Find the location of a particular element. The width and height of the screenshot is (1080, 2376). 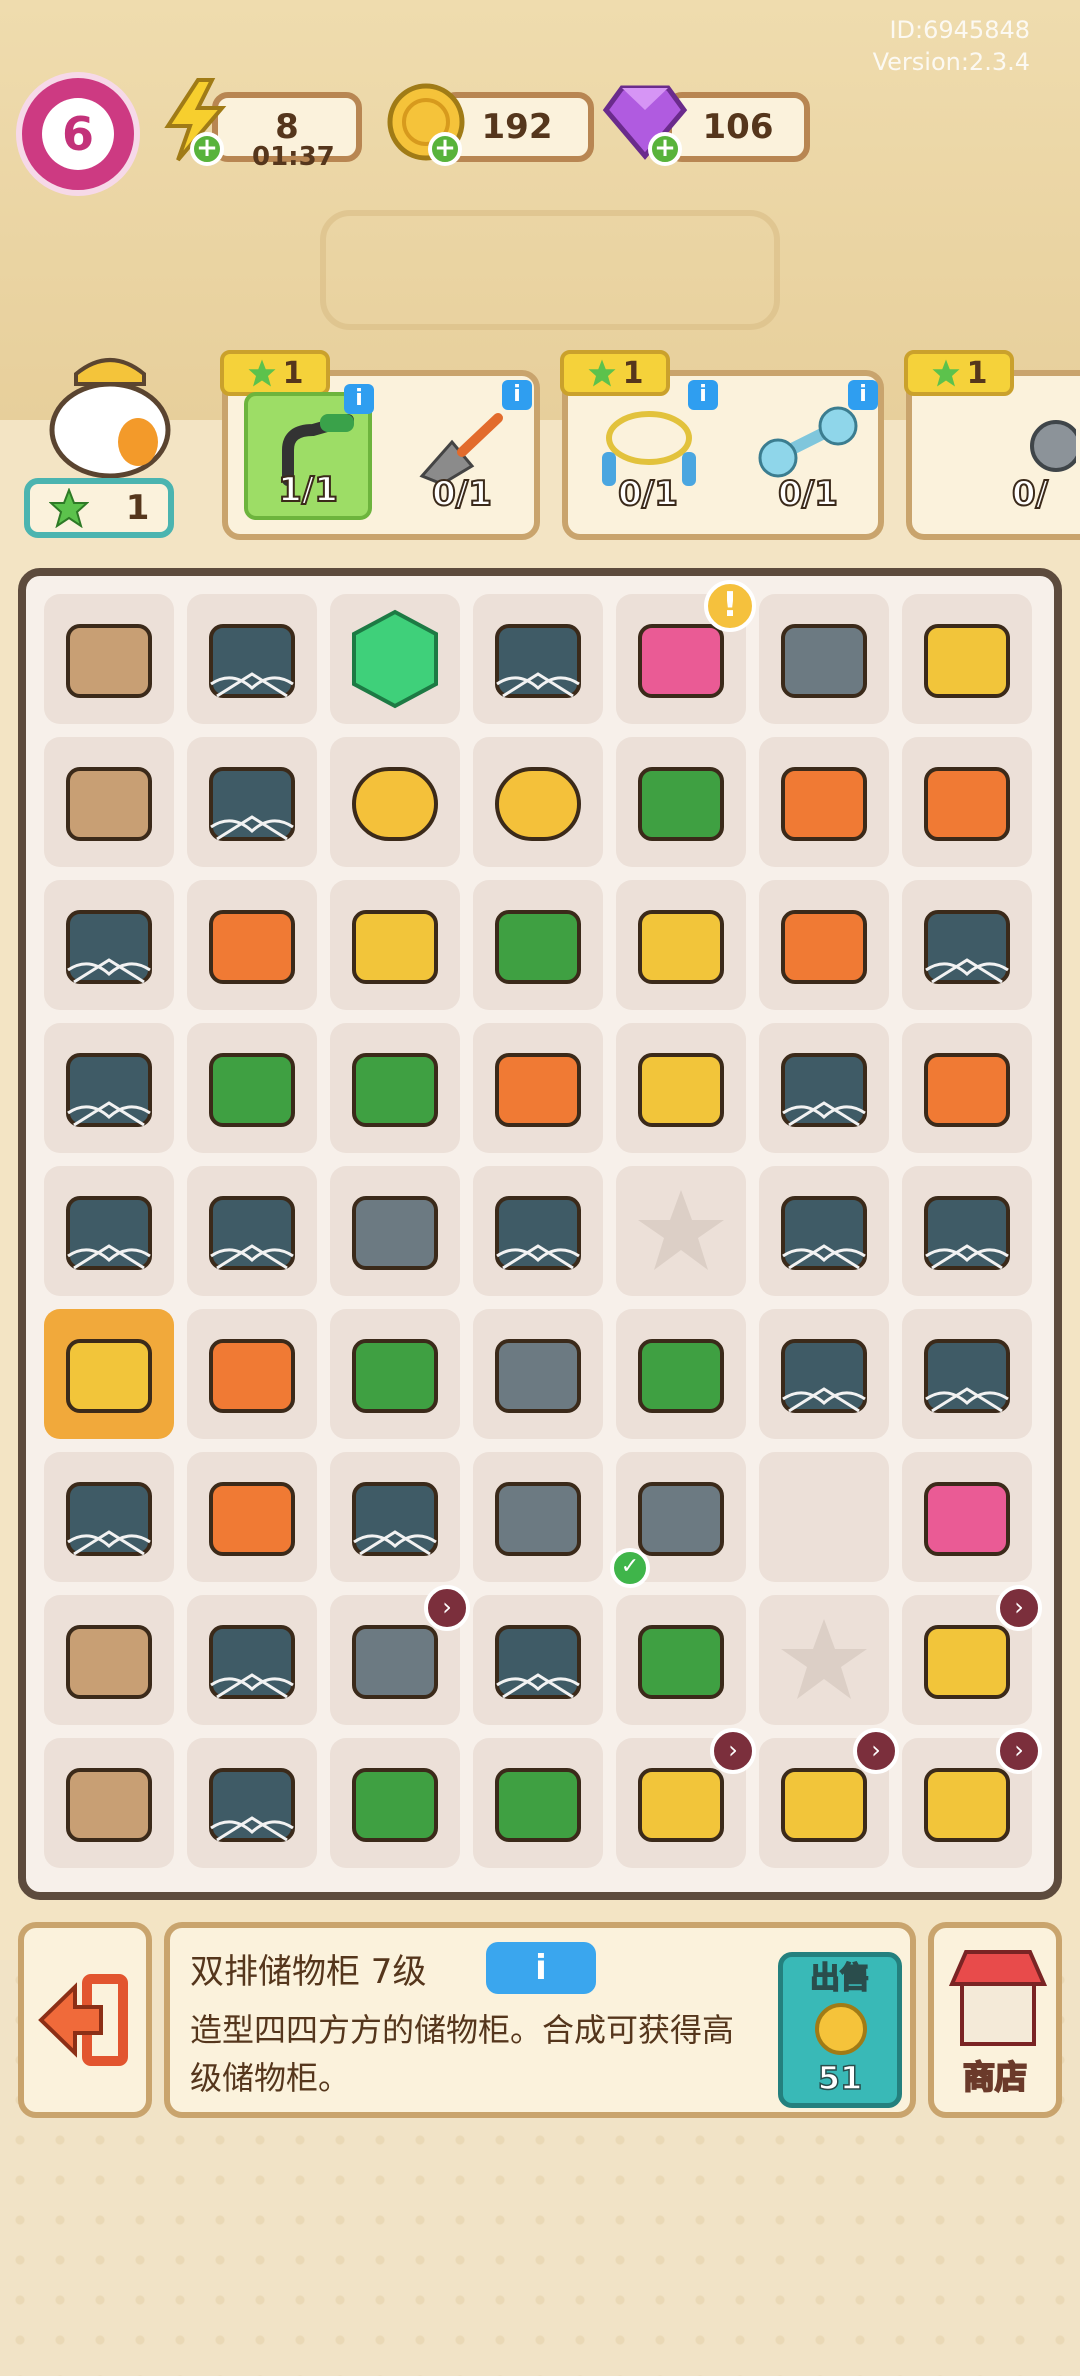

webbed-sock-icon is located at coordinates (538, 661).